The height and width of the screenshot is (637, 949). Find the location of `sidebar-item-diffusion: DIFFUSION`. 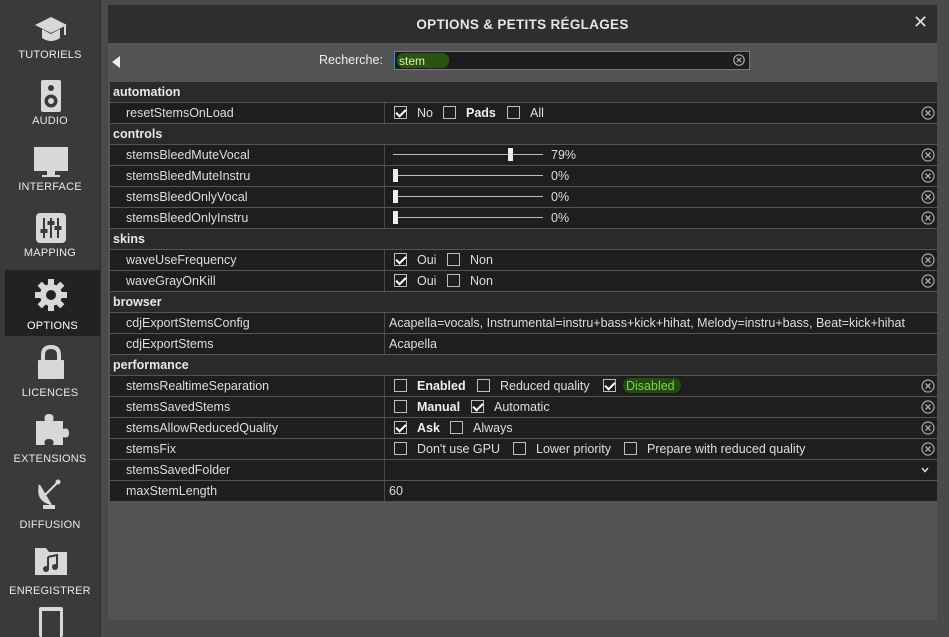

sidebar-item-diffusion: DIFFUSION is located at coordinates (50, 502).